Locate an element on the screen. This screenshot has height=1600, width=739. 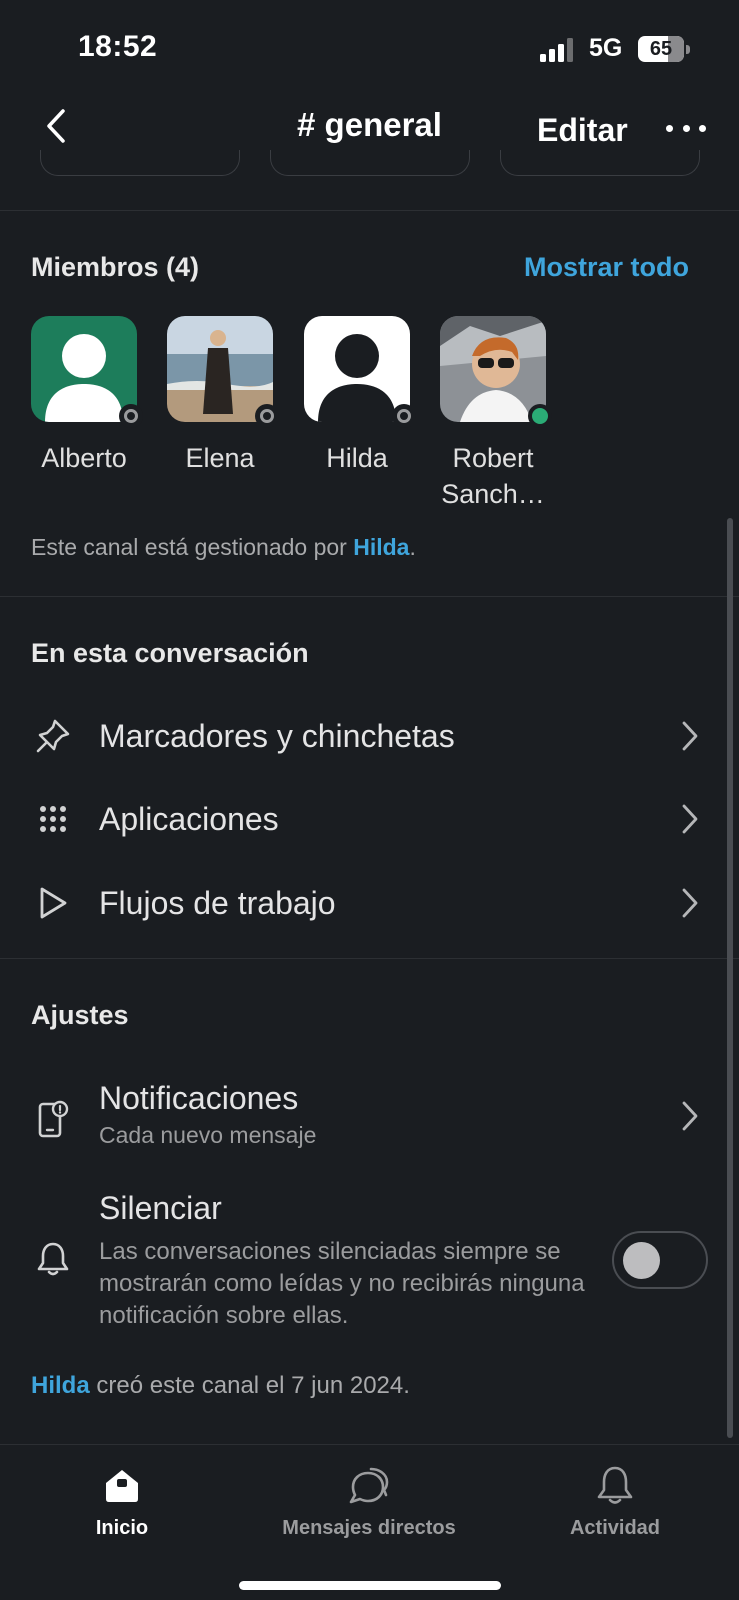
member-alberto: Alberto is located at coordinates (87, 394).